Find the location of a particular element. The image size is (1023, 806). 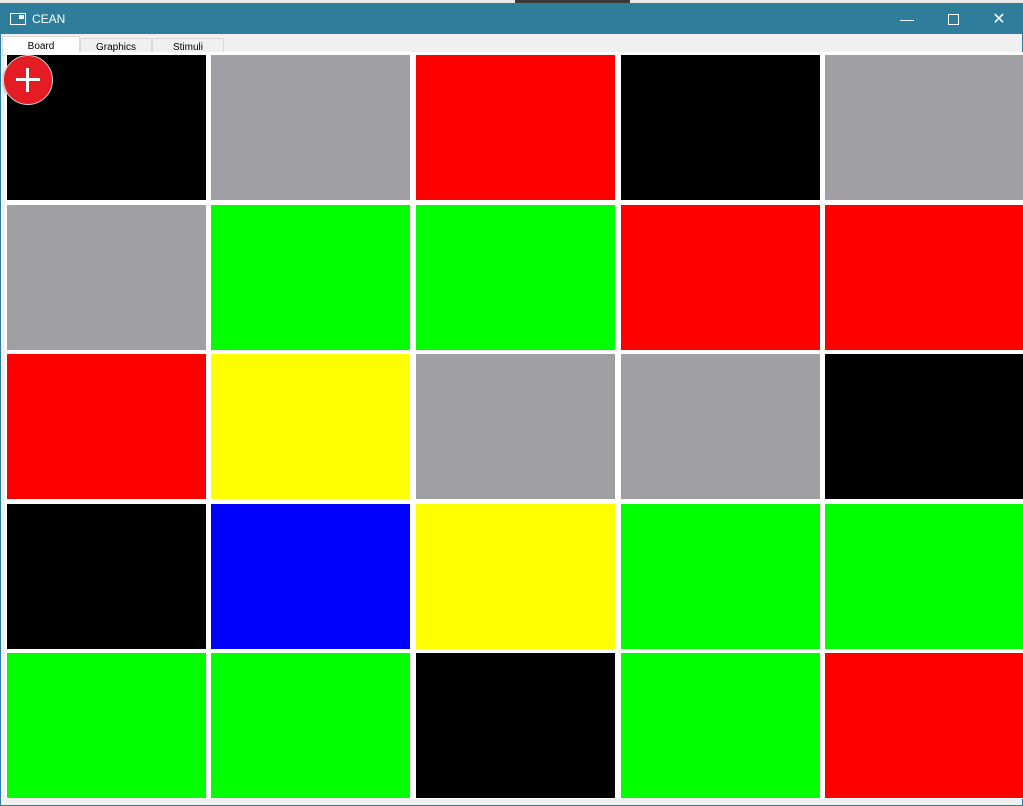

maximize-button is located at coordinates (953, 19).